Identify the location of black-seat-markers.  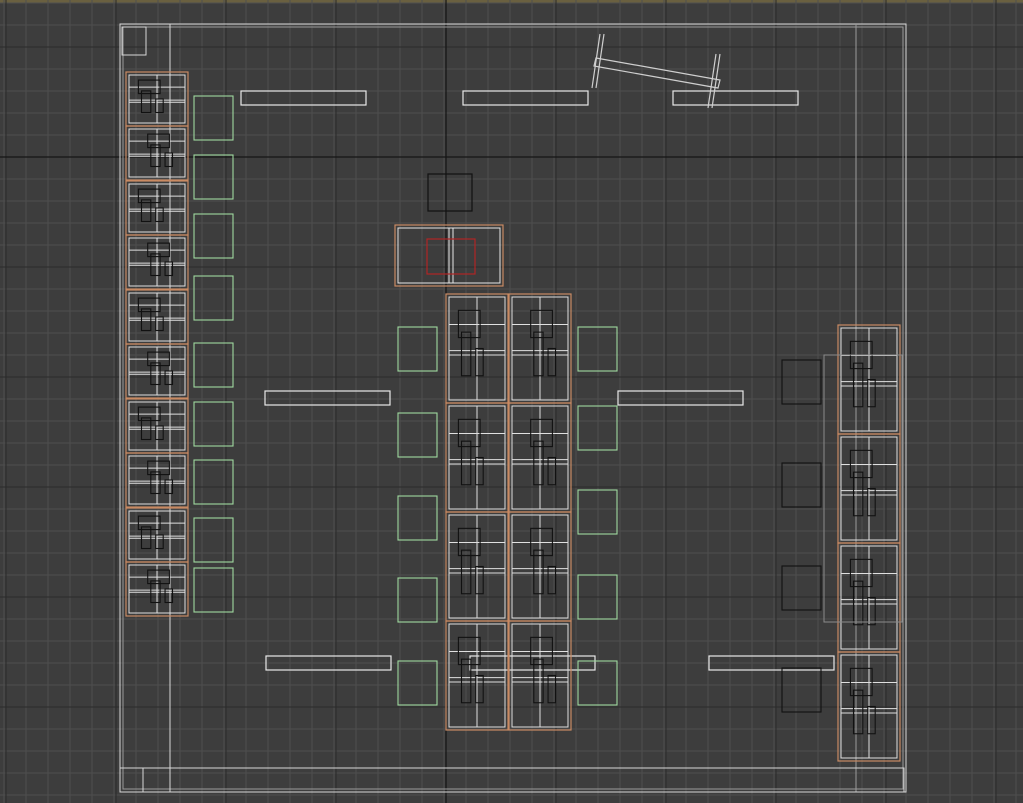
(801, 536).